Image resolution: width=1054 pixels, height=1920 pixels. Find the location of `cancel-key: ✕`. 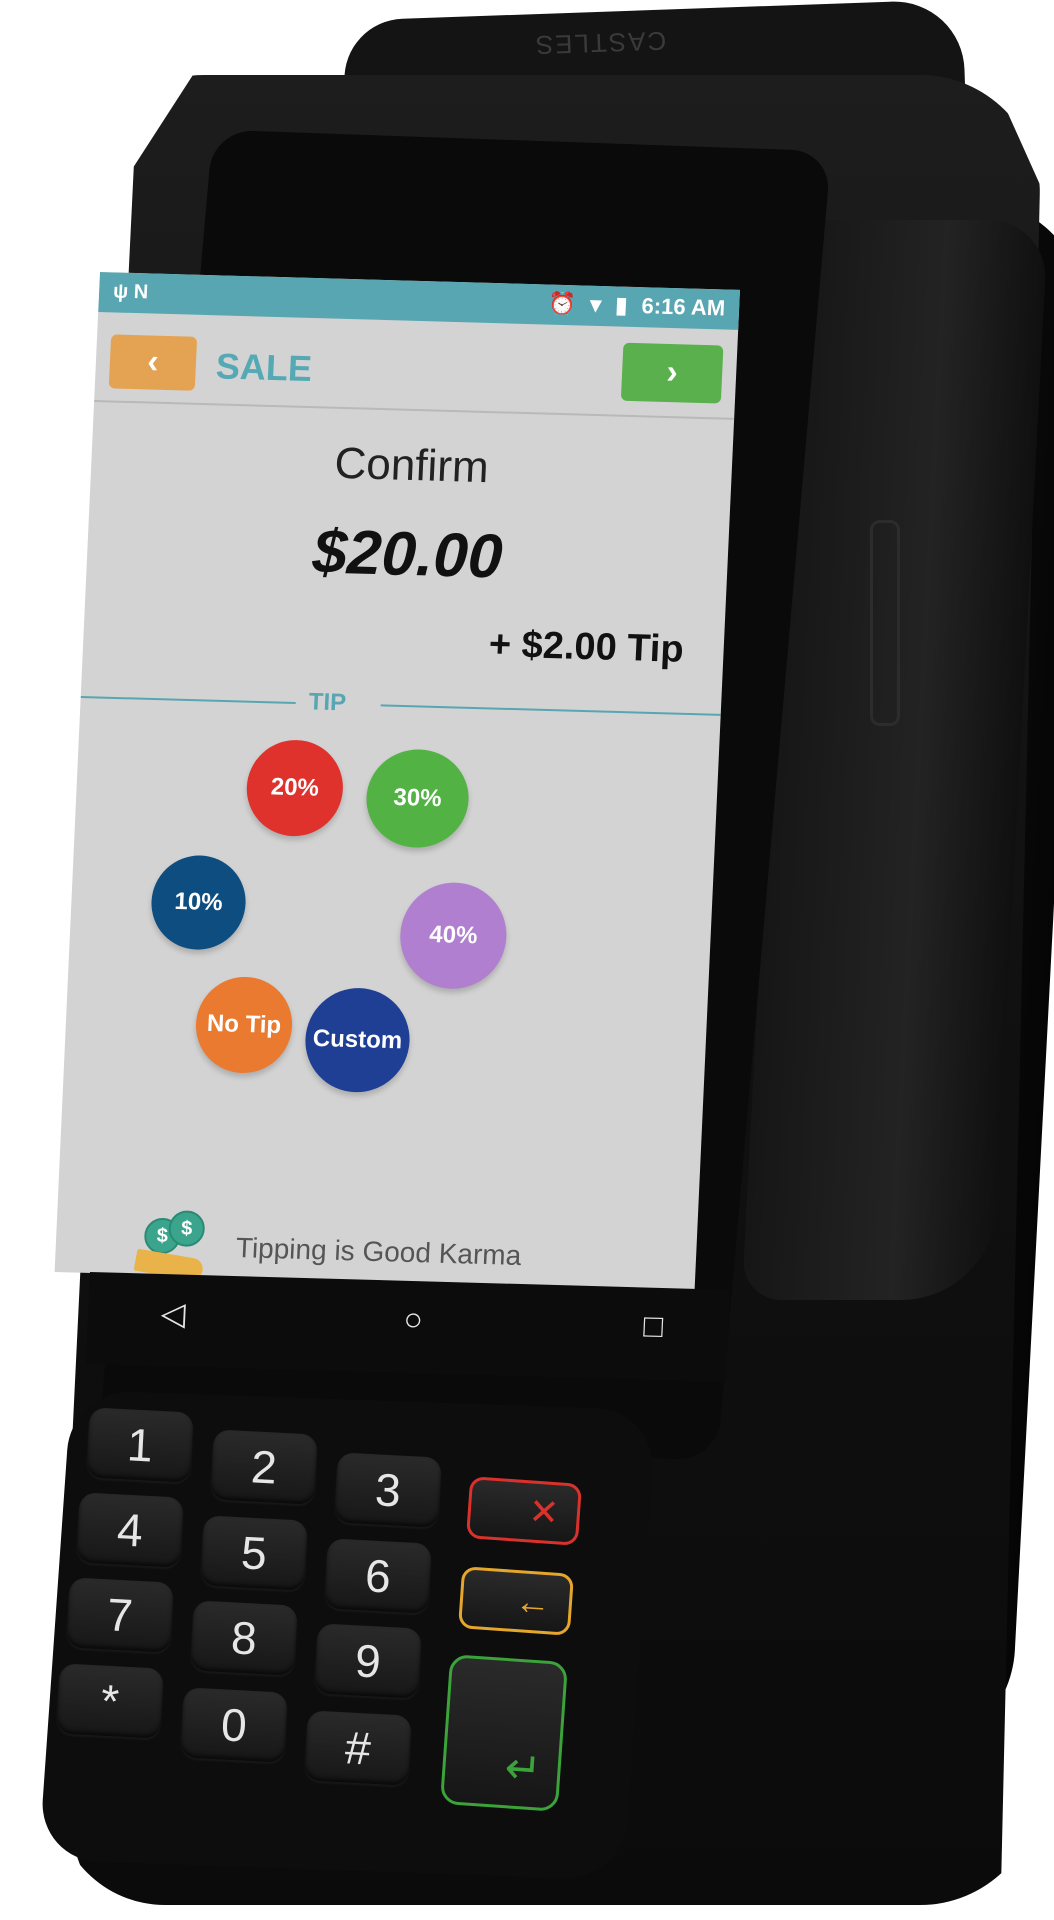

cancel-key: ✕ is located at coordinates (524, 1511).